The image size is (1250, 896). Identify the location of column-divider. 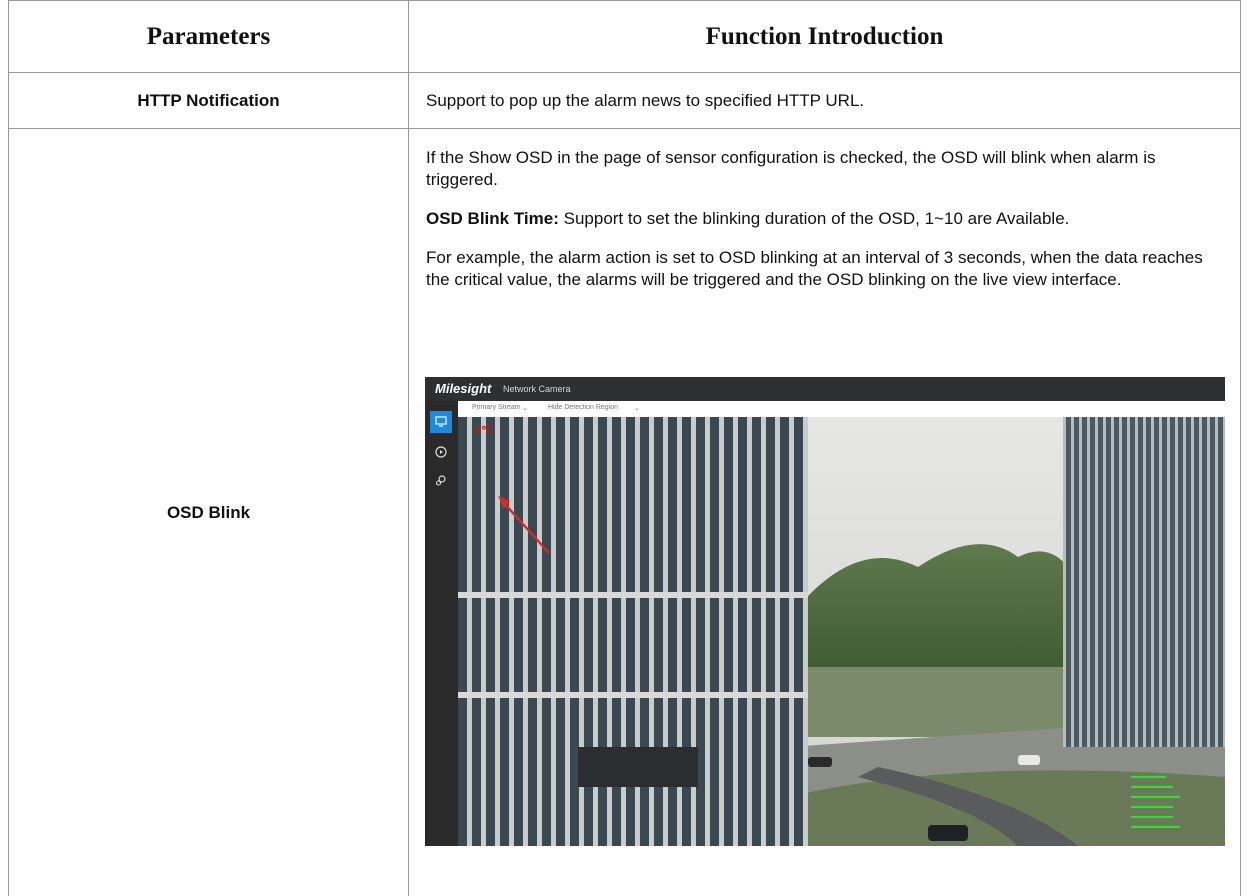
(408, 448).